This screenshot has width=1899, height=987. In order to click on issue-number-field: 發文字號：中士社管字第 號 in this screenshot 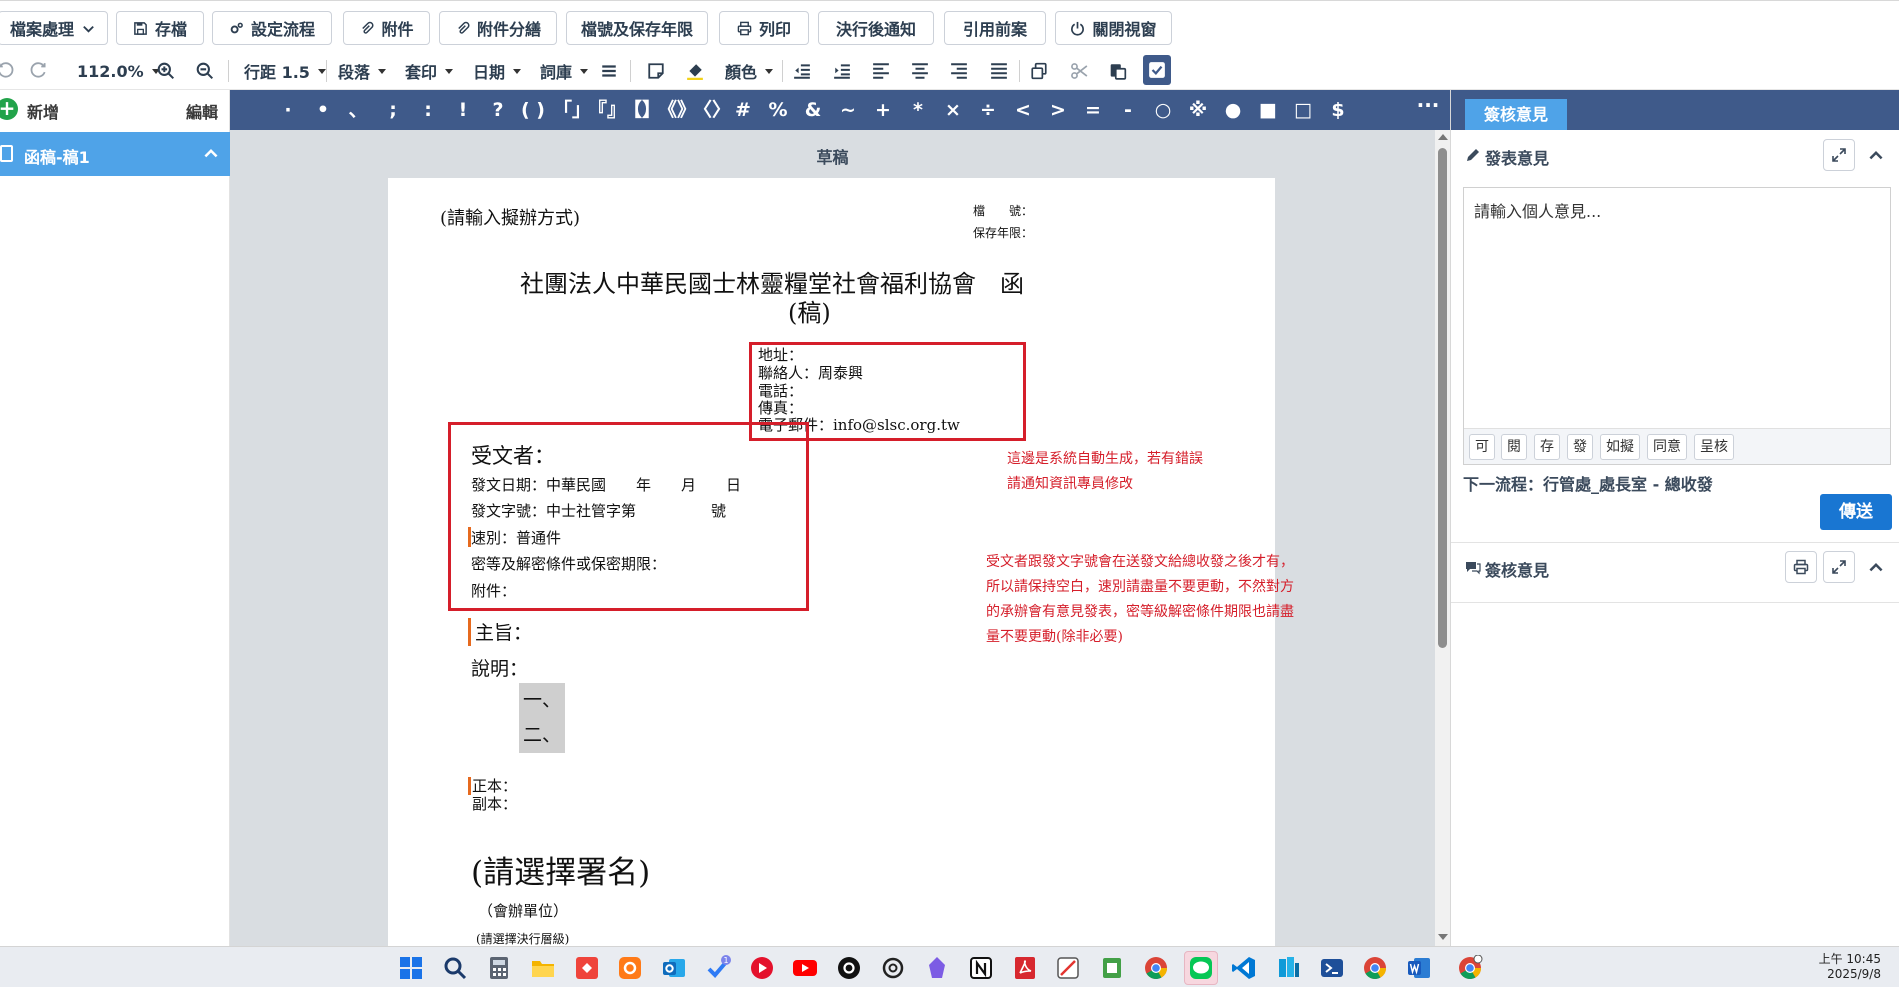, I will do `click(598, 510)`.